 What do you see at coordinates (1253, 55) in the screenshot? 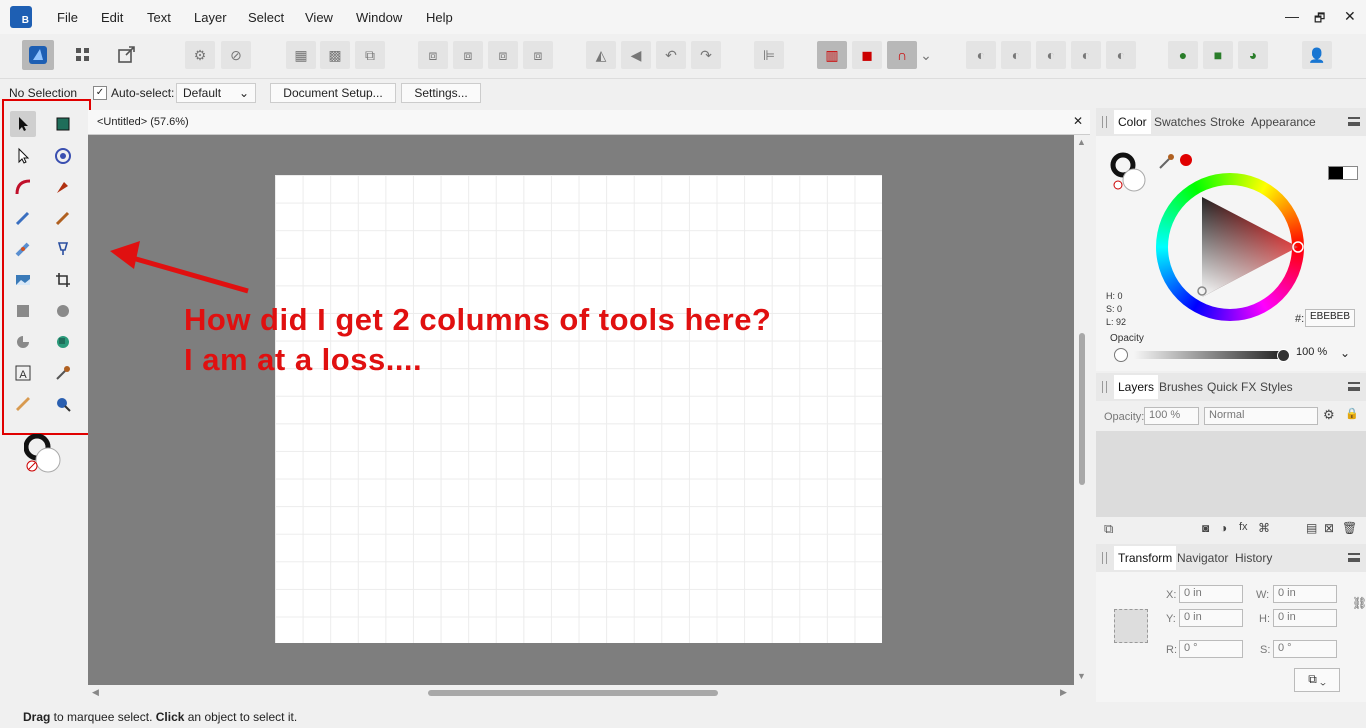
I see `insert-inside-icon: ◕` at bounding box center [1253, 55].